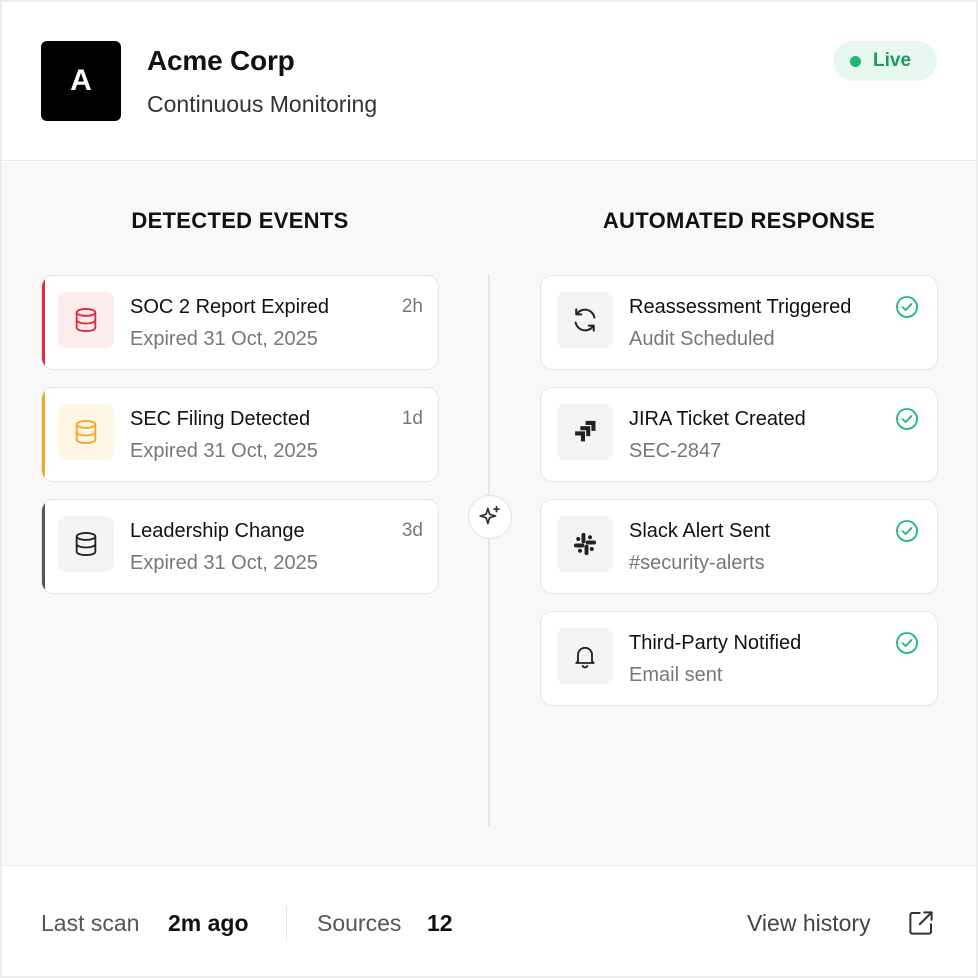 The height and width of the screenshot is (978, 978). Describe the element at coordinates (412, 530) in the screenshot. I see `event-time: 3d` at that location.